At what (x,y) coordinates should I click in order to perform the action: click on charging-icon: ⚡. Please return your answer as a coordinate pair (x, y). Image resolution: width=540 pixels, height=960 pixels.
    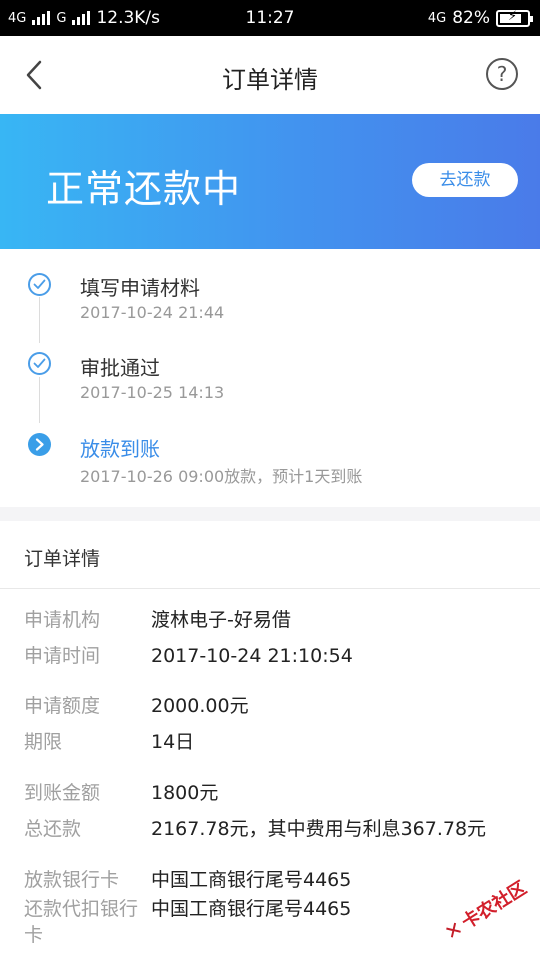
    Looking at the image, I should click on (513, 16).